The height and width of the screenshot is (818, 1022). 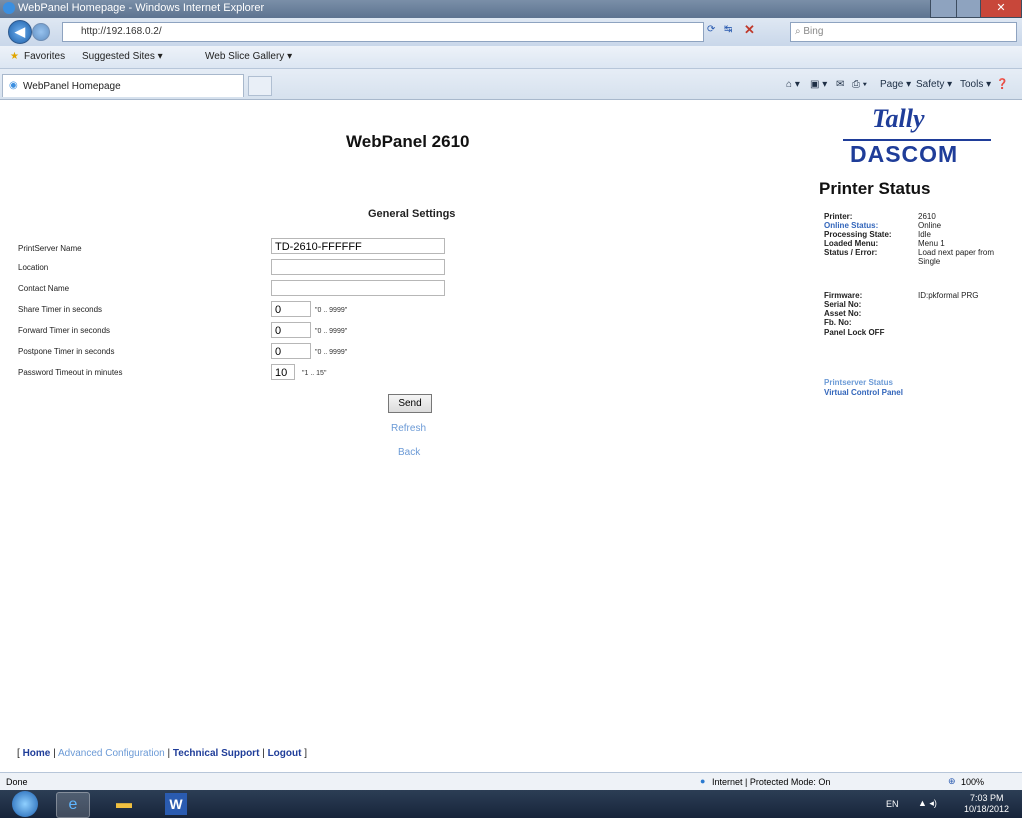 What do you see at coordinates (927, 803) in the screenshot?
I see `tray-icons: ▲ ◂)` at bounding box center [927, 803].